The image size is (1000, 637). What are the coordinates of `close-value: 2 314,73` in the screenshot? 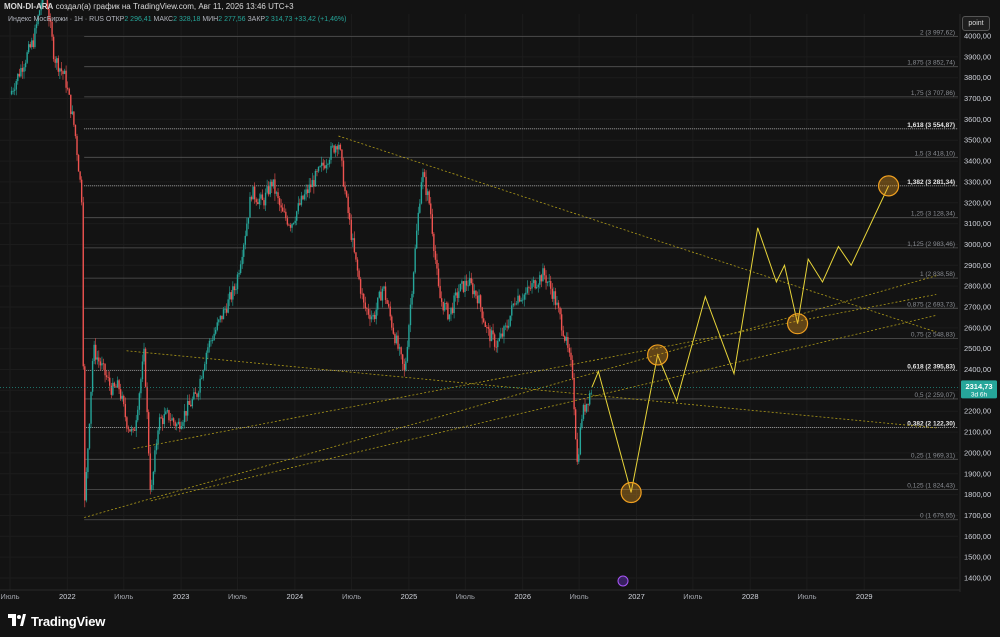 It's located at (279, 19).